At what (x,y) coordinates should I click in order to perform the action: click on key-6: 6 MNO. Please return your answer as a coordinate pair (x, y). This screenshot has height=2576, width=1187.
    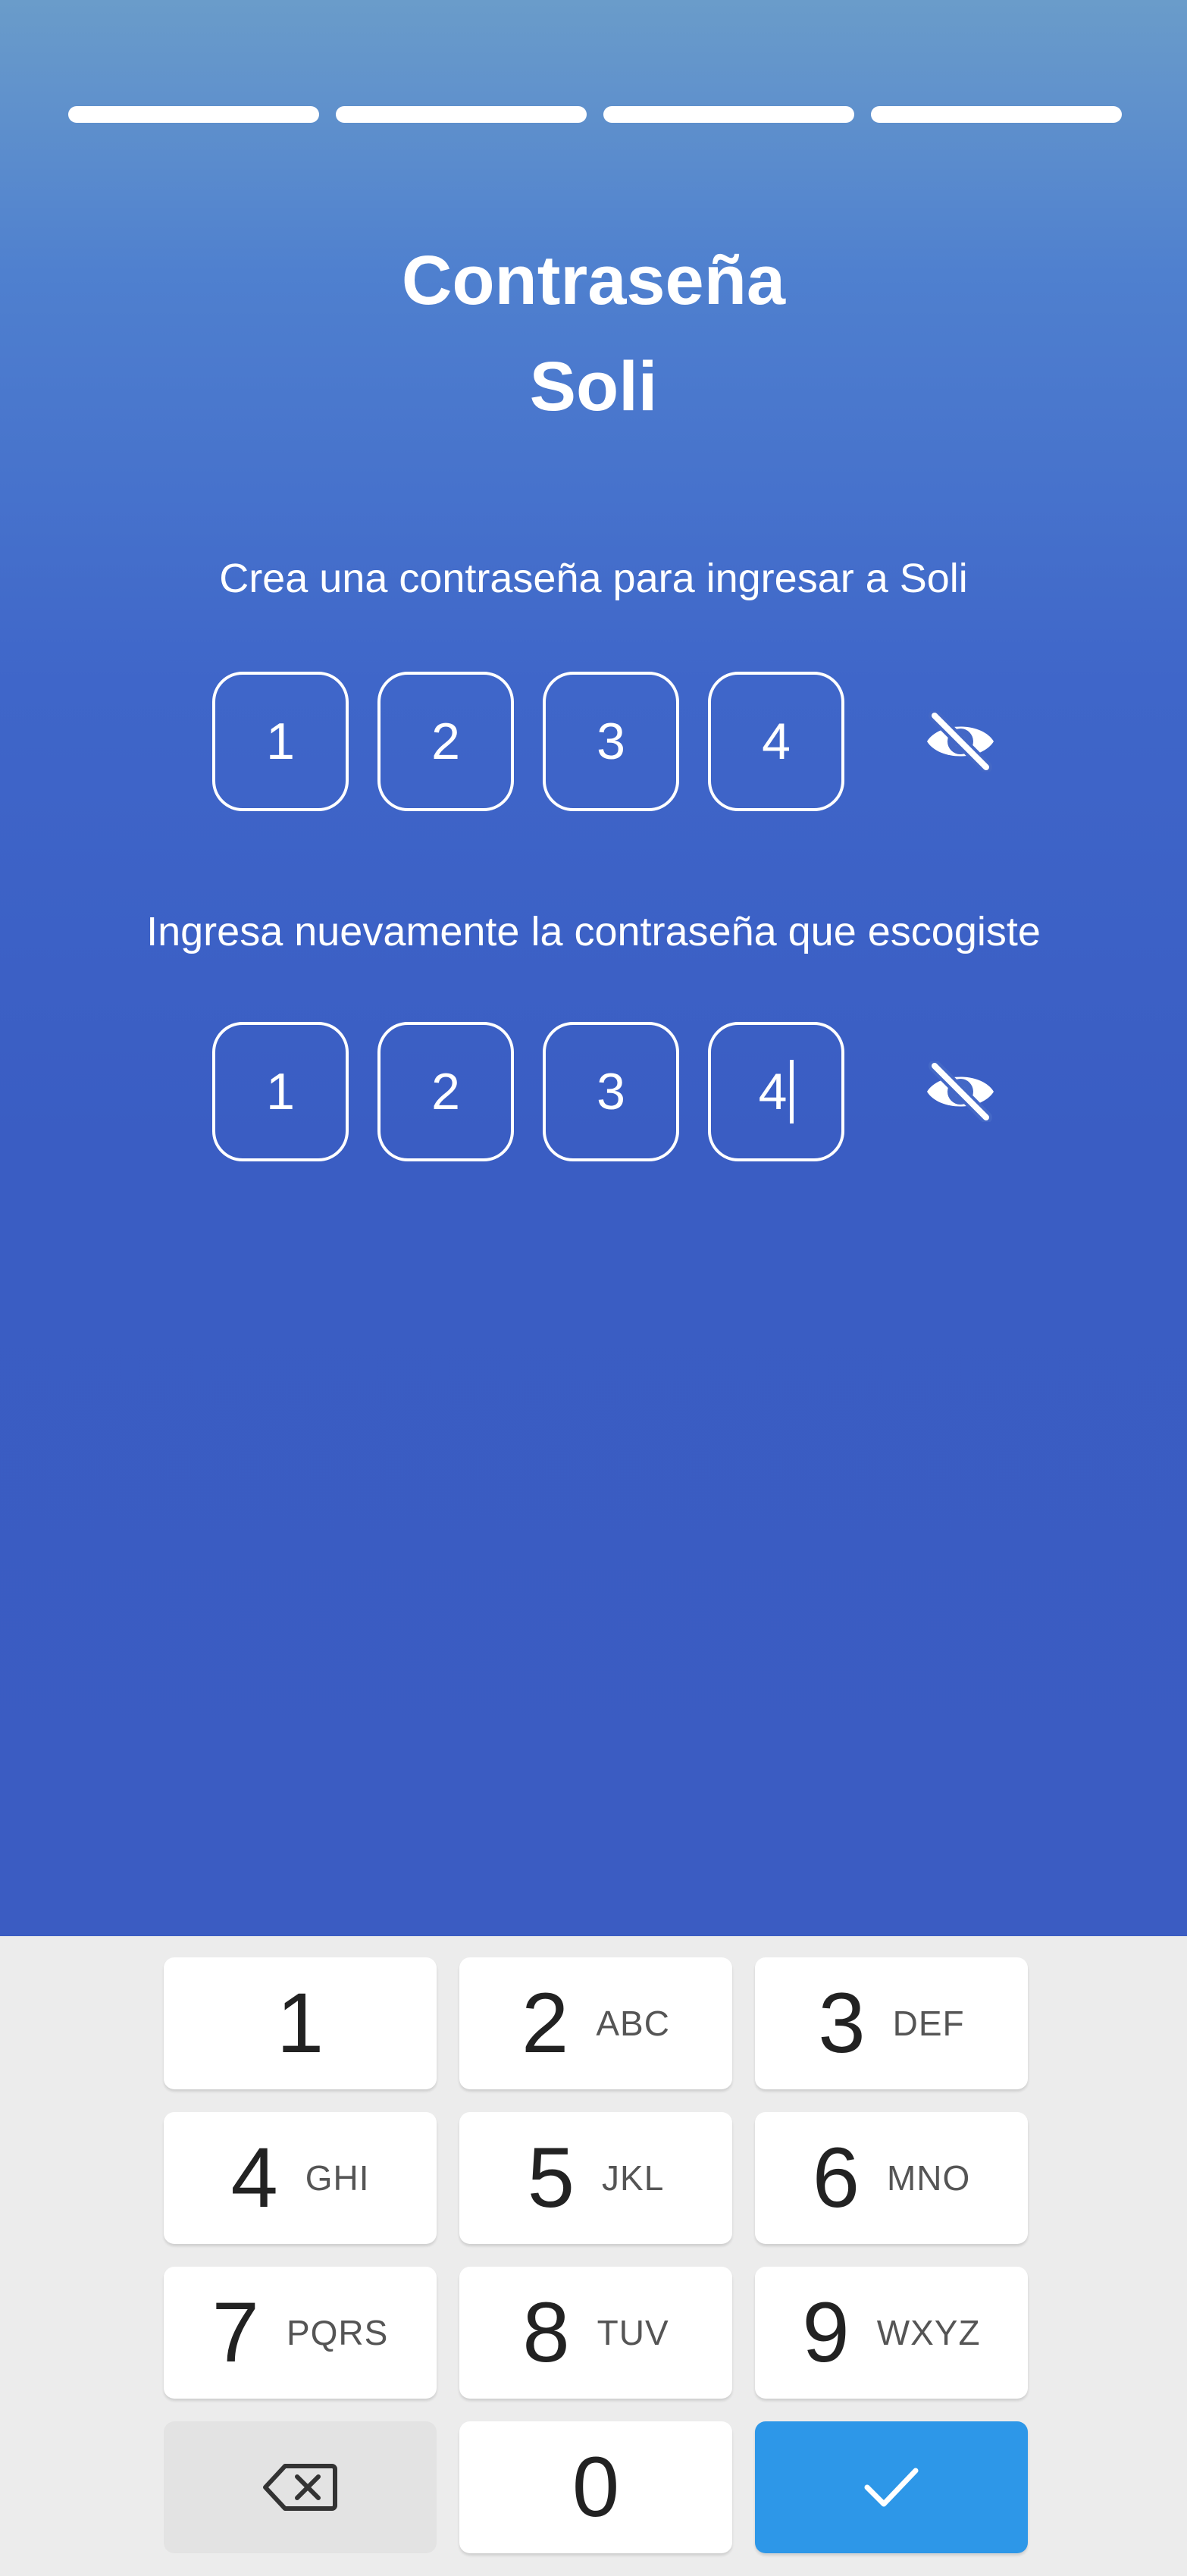
    Looking at the image, I should click on (891, 2178).